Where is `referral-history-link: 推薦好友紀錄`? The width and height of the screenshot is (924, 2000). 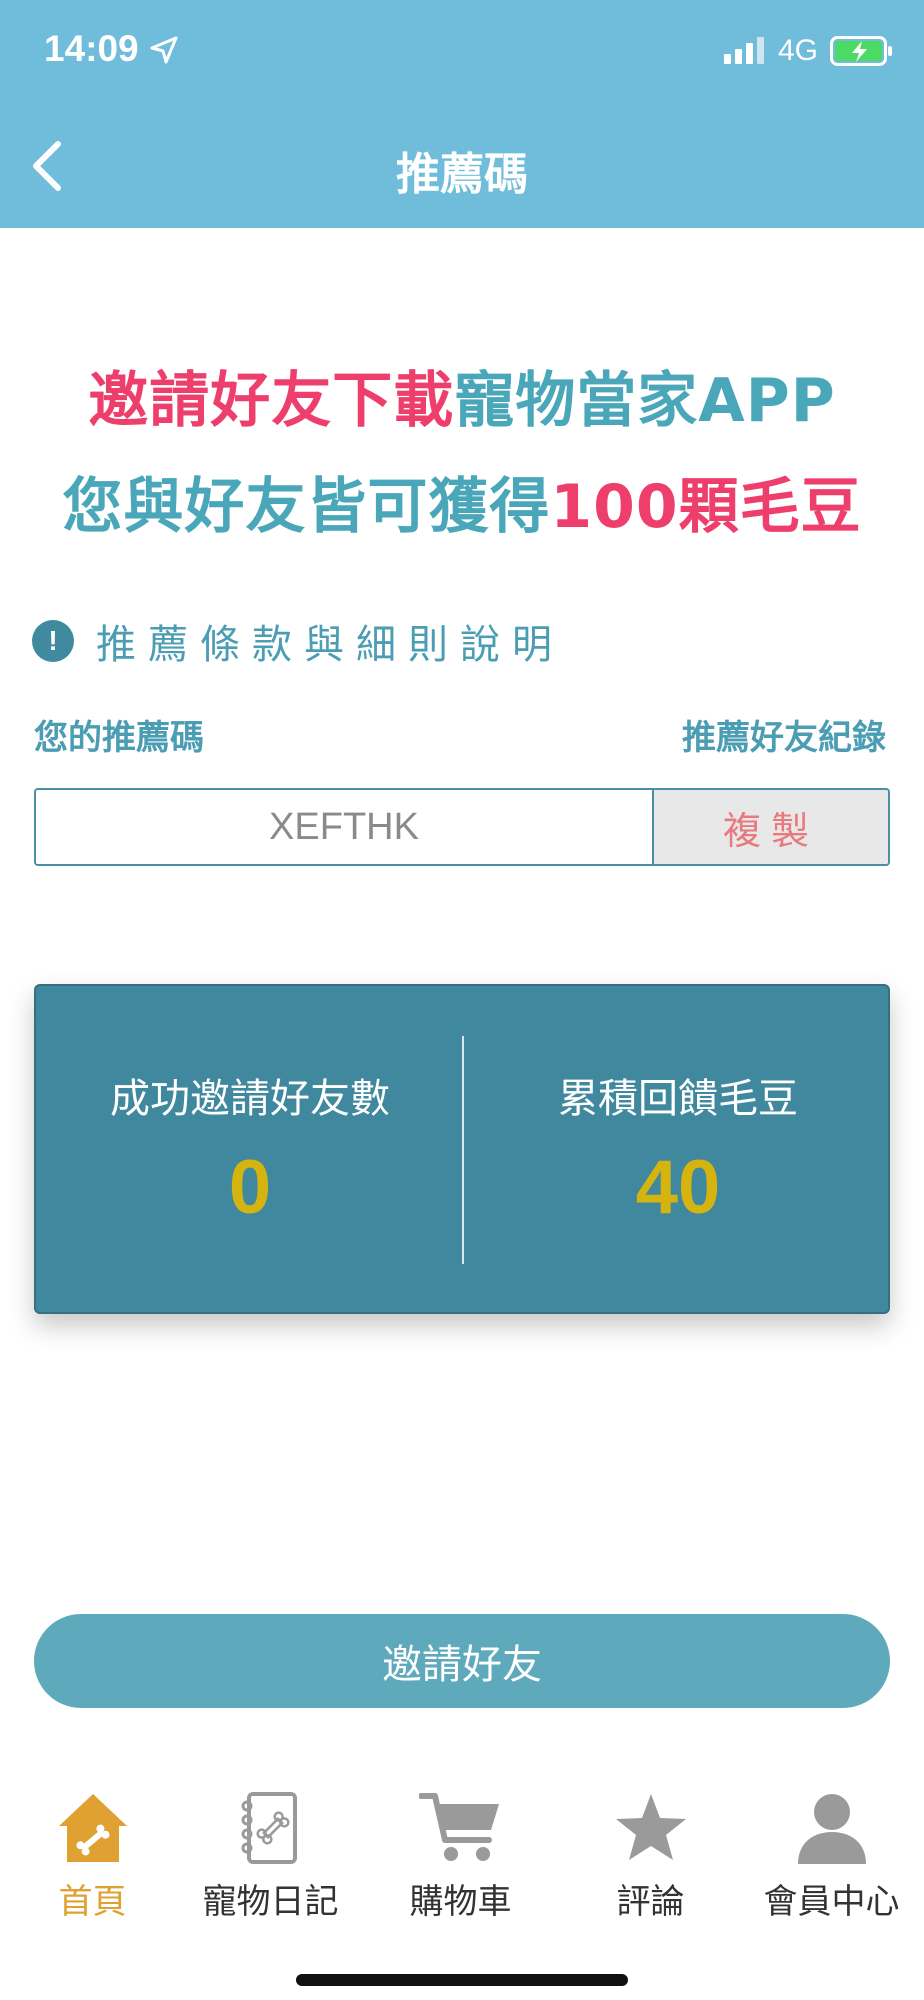 referral-history-link: 推薦好友紀錄 is located at coordinates (784, 734).